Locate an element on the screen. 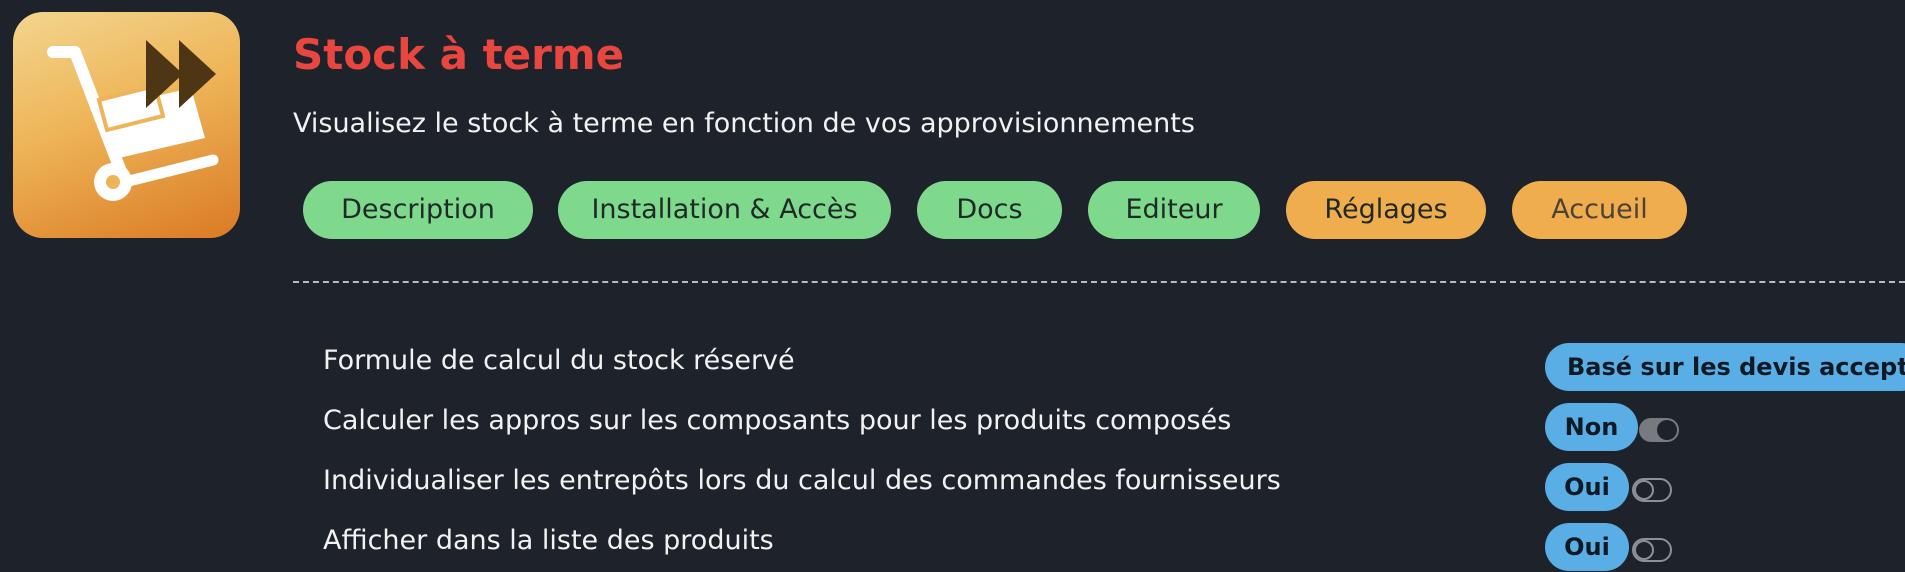  hand-truck-fast-forward-icon is located at coordinates (133, 120).